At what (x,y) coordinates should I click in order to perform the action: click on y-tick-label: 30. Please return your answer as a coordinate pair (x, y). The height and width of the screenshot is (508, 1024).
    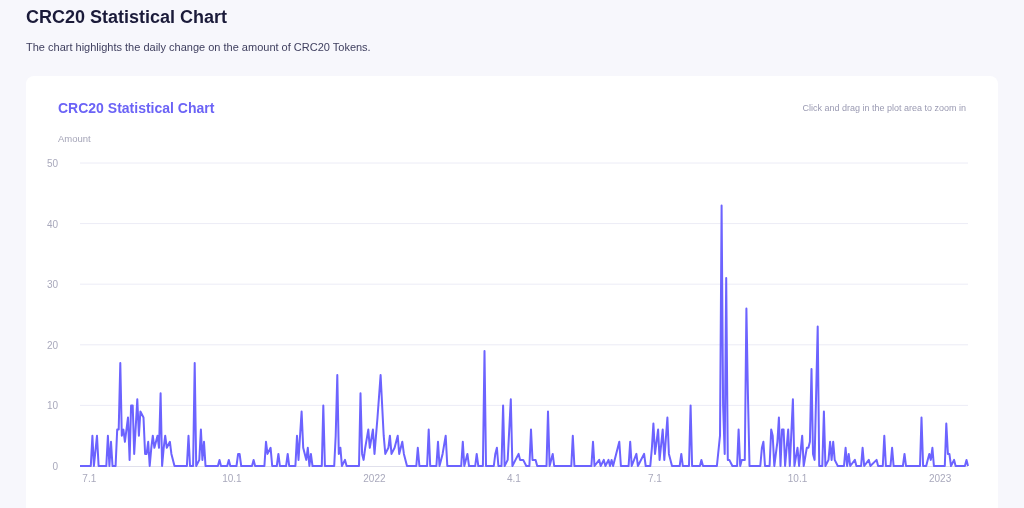
    Looking at the image, I should click on (52, 285).